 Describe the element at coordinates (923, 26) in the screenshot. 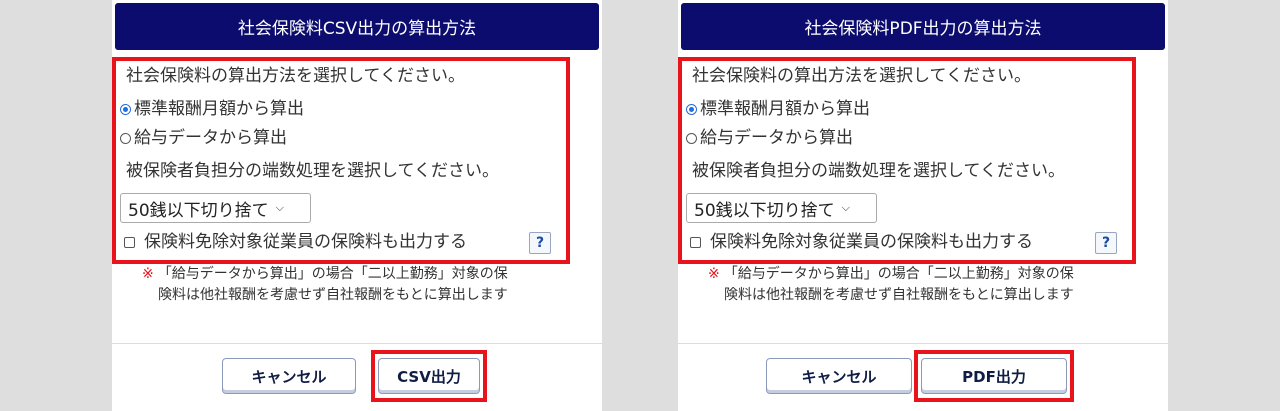

I see `dialog-title: 社会保険料PDF出力の算出方法` at that location.